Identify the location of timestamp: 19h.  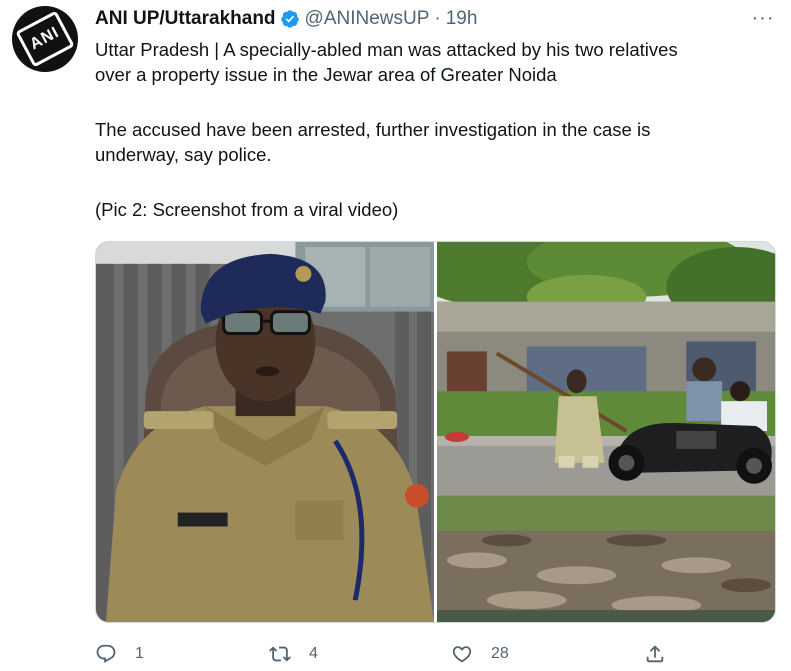
(462, 19).